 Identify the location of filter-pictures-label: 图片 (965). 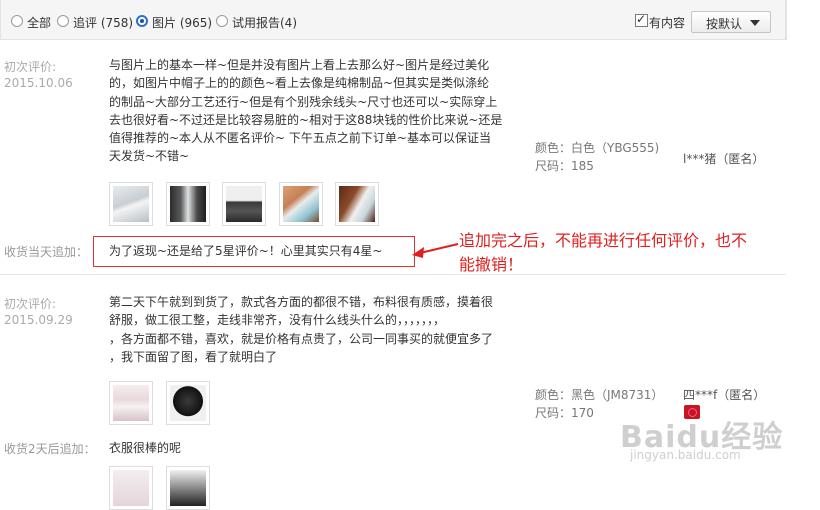
(182, 22).